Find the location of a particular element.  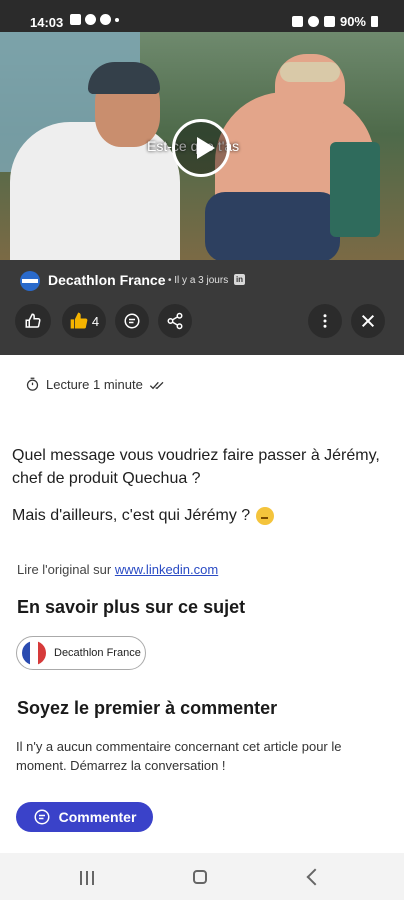

author-name: Decathlon France is located at coordinates (106, 280).